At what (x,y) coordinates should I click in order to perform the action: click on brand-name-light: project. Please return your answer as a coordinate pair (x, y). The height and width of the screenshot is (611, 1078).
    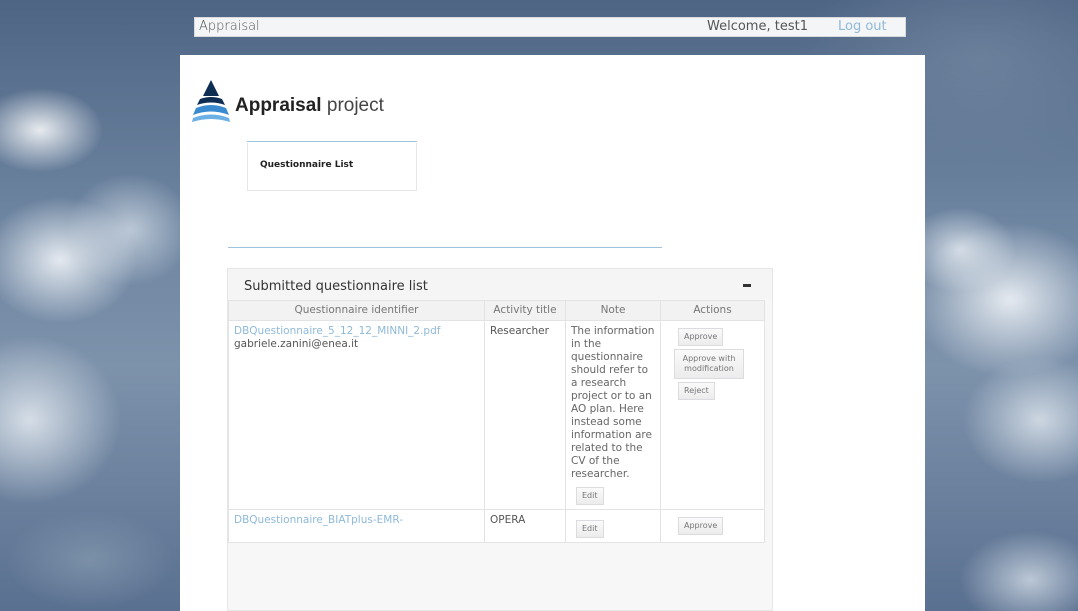
    Looking at the image, I should click on (355, 105).